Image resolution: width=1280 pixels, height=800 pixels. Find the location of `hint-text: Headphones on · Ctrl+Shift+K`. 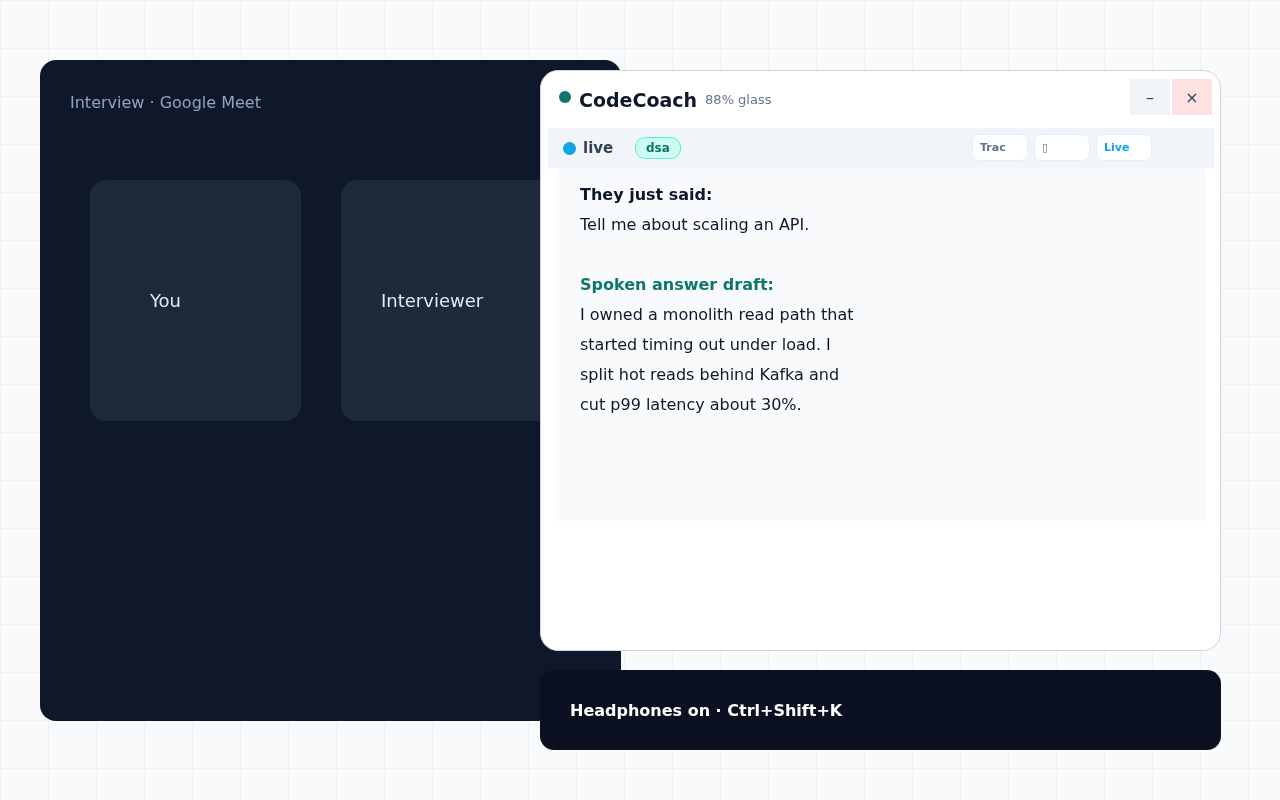

hint-text: Headphones on · Ctrl+Shift+K is located at coordinates (706, 710).